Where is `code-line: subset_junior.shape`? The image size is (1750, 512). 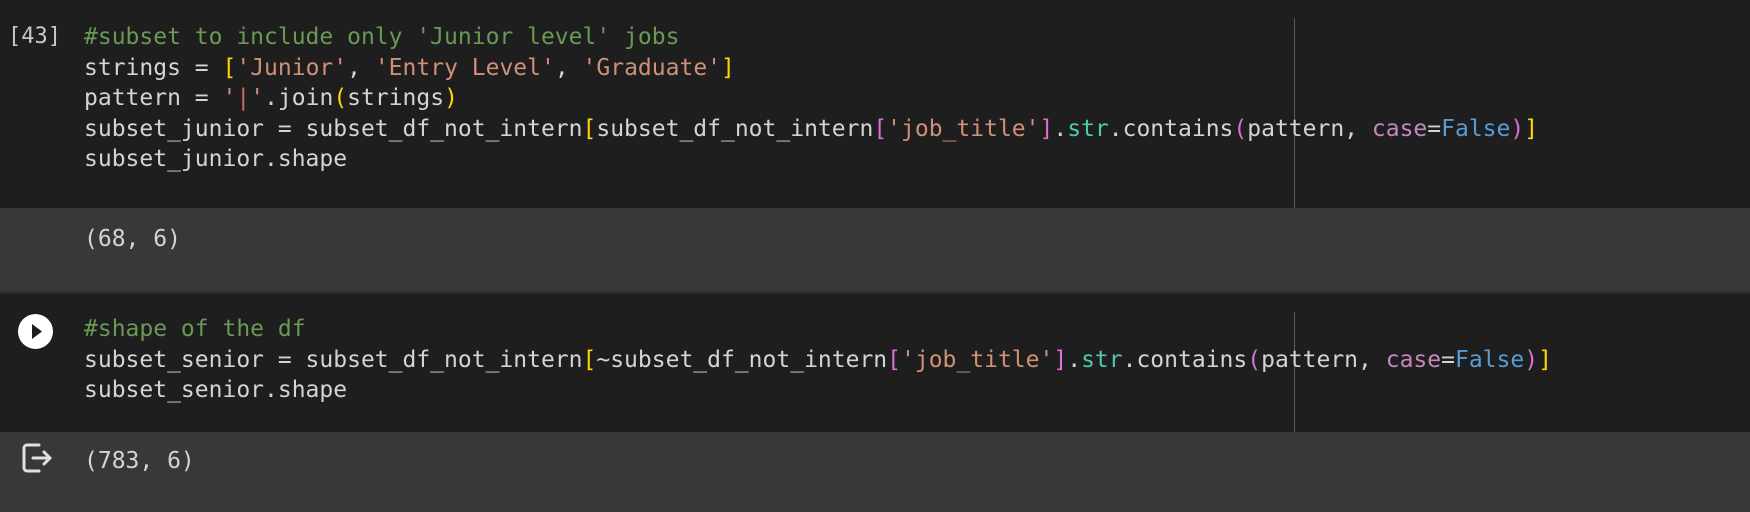 code-line: subset_junior.shape is located at coordinates (215, 159).